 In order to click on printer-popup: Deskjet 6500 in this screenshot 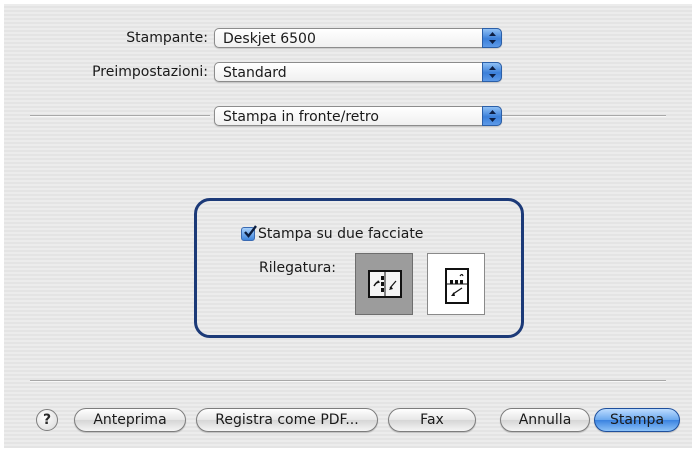, I will do `click(358, 38)`.